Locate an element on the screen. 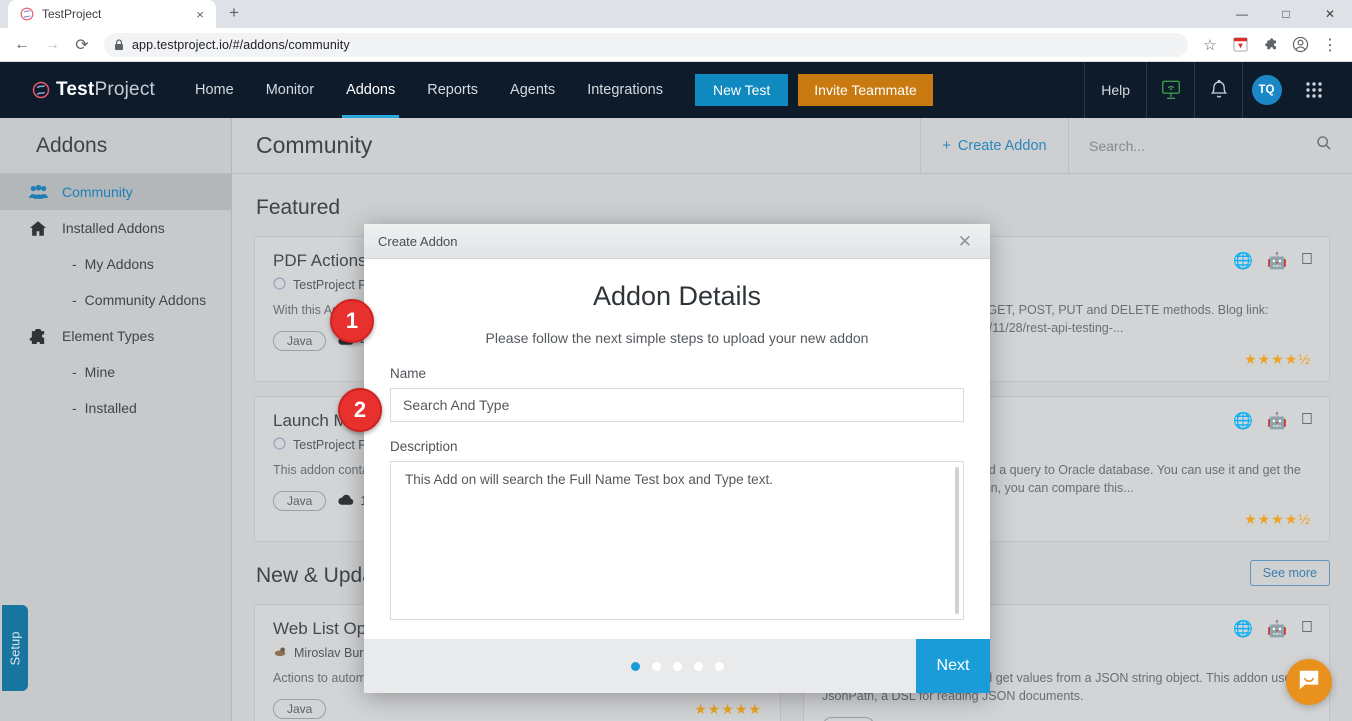 The height and width of the screenshot is (721, 1352). main-header: Community + Create Addon is located at coordinates (792, 146).